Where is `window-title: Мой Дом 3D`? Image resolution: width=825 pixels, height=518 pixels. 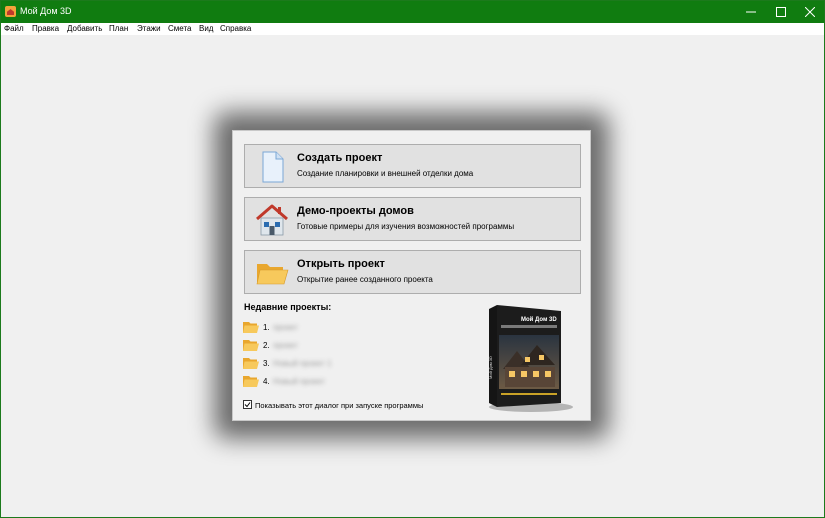
window-title: Мой Дом 3D is located at coordinates (46, 11).